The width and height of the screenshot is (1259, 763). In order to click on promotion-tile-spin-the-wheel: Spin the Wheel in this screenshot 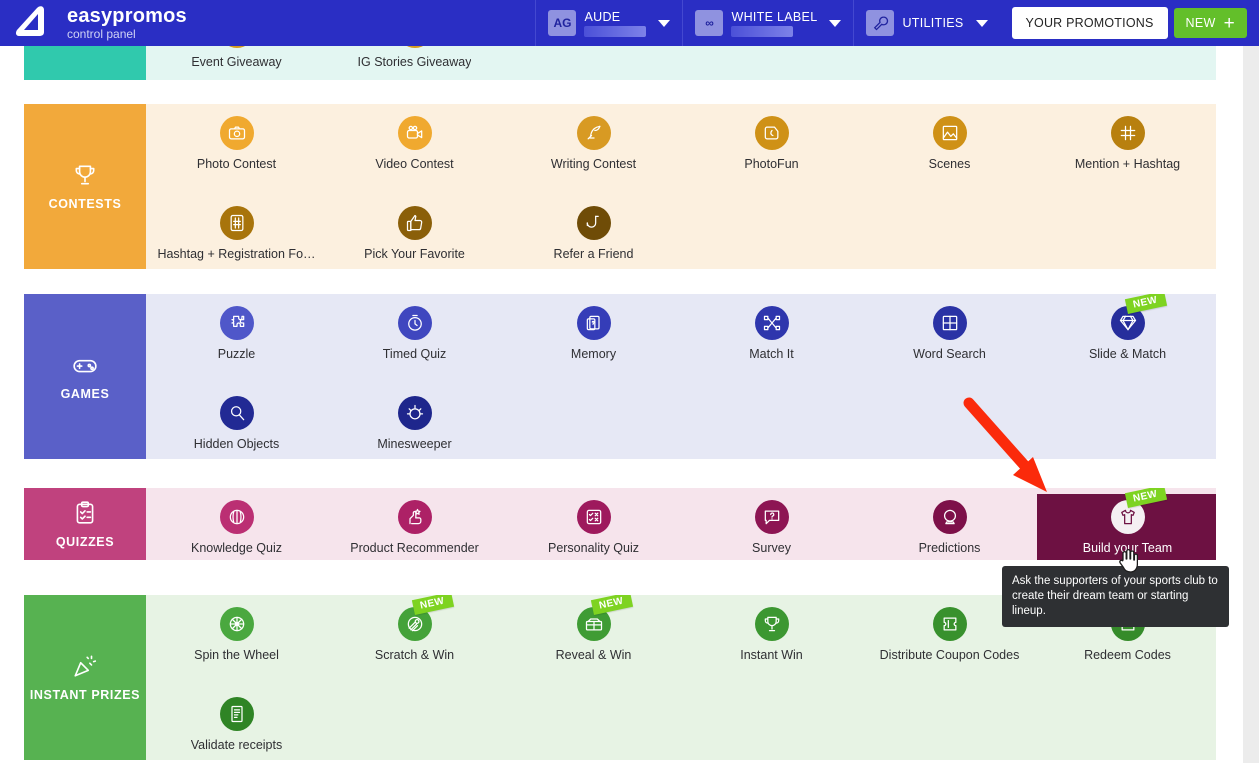, I will do `click(236, 637)`.